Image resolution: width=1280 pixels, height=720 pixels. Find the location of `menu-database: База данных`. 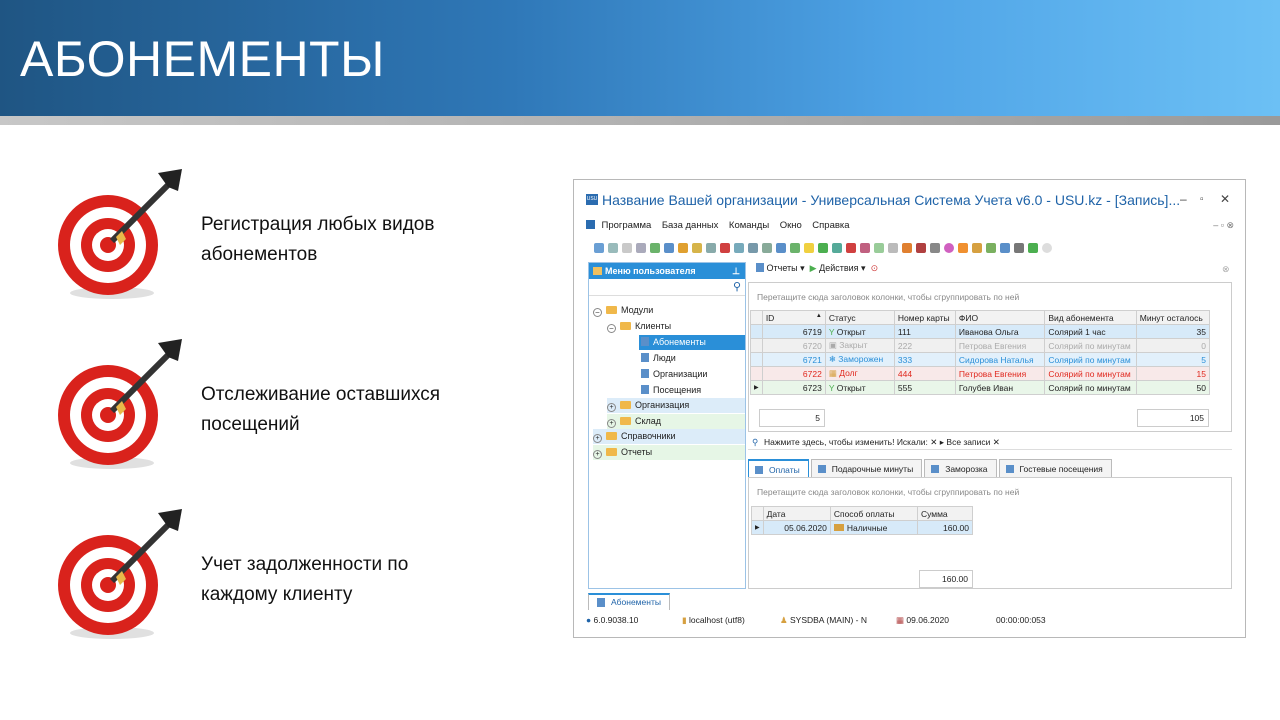

menu-database: База данных is located at coordinates (690, 225).